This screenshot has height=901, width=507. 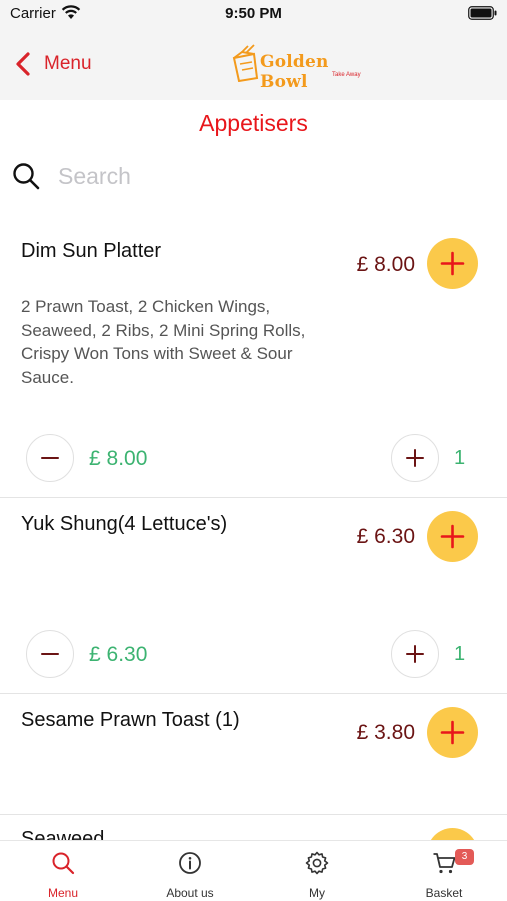 I want to click on search-bar, so click(x=252, y=176).